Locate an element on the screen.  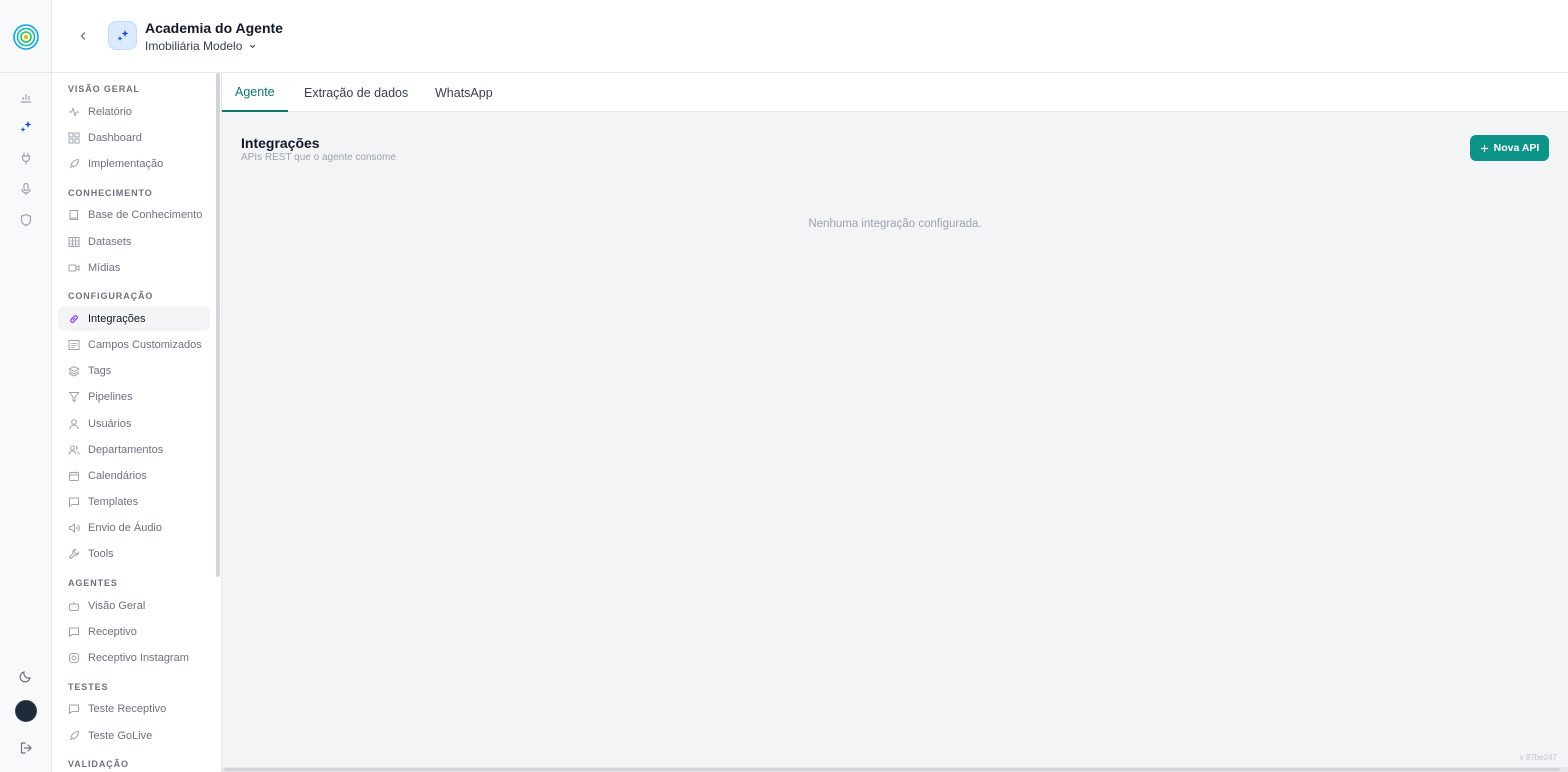
sidebar-item-templates: Templates is located at coordinates (134, 501).